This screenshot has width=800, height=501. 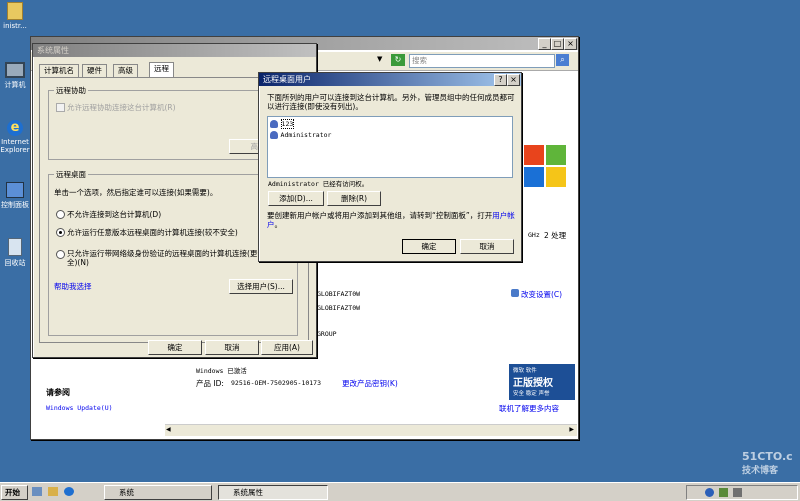 What do you see at coordinates (121, 107) in the screenshot?
I see `allow-remote-assist-label: 允许远程协助连接这台计算机(R)` at bounding box center [121, 107].